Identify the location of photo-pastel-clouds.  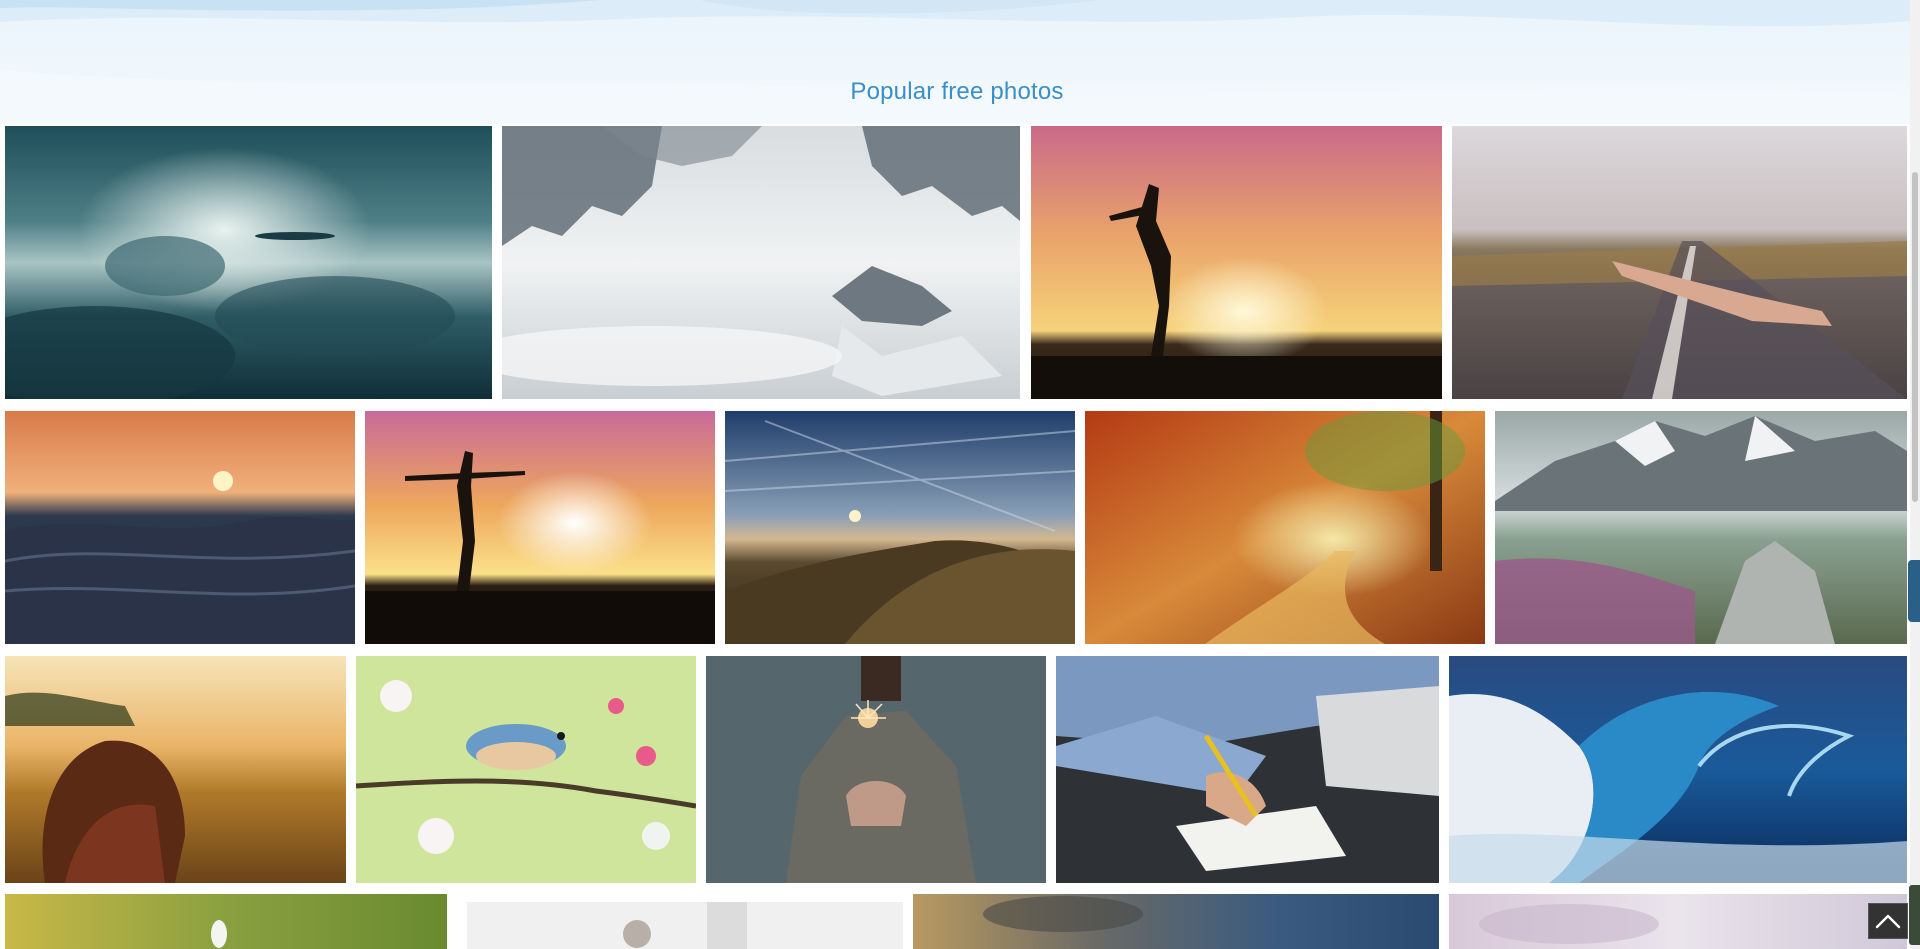
(1678, 921).